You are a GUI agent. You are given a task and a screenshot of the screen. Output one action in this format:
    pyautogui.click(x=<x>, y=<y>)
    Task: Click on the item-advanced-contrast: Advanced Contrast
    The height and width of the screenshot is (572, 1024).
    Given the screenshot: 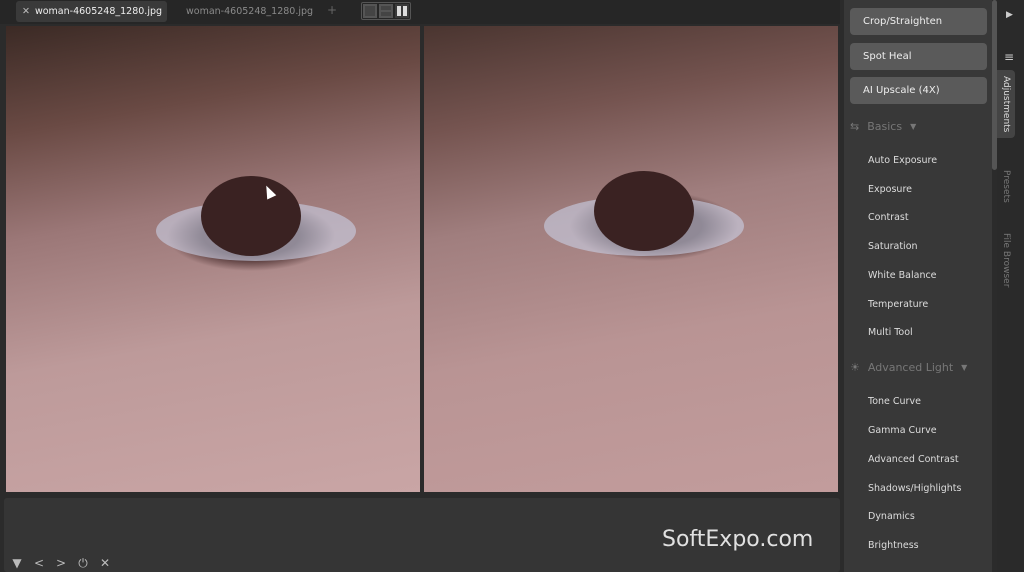 What is the action you would take?
    pyautogui.click(x=913, y=459)
    